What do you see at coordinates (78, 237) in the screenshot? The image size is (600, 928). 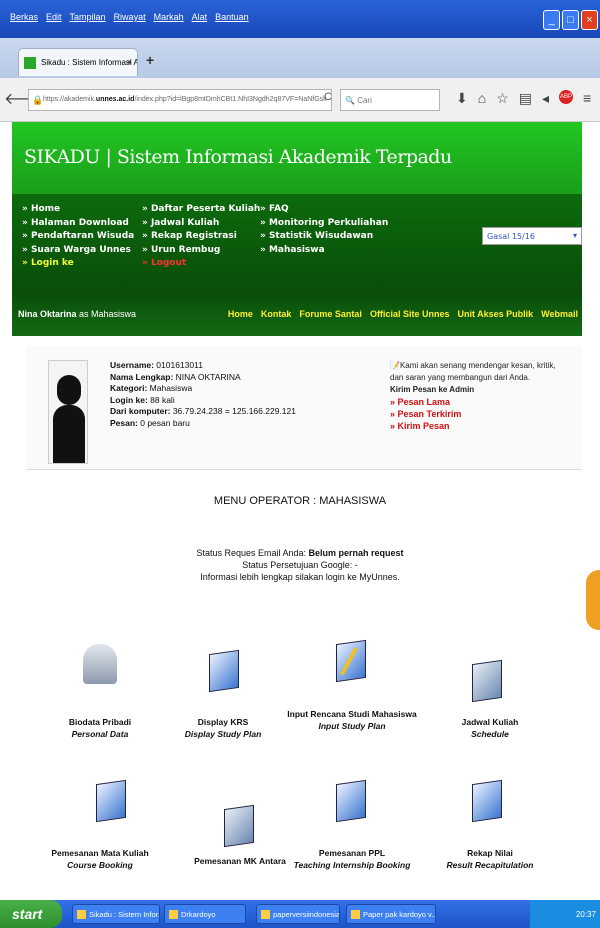 I see `nav-pendaftaran-wisuda: » Pendaftaran Wisuda` at bounding box center [78, 237].